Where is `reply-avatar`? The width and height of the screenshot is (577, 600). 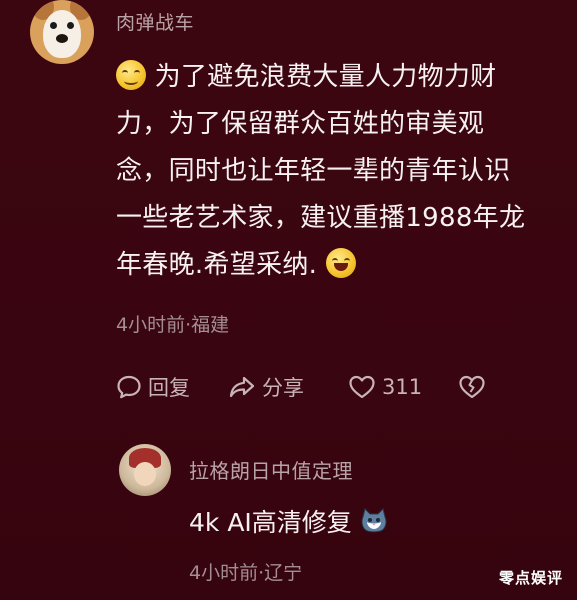 reply-avatar is located at coordinates (145, 470).